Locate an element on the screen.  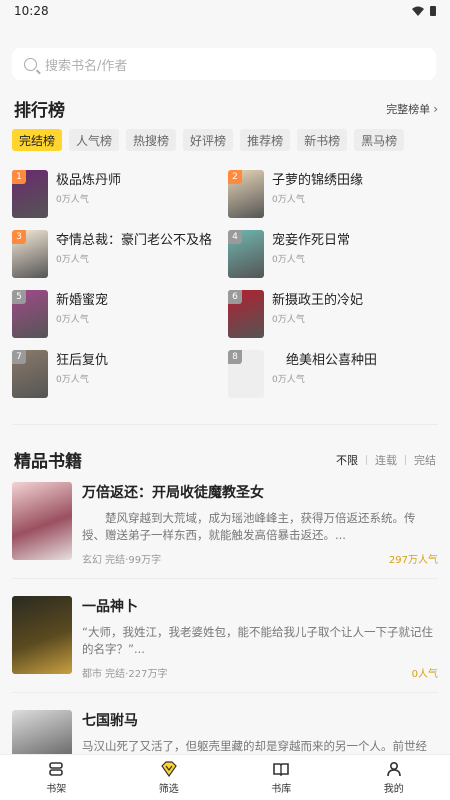
ranking-item: 2 子萝的锦绣田缘 0万人气 is located at coordinates (333, 194).